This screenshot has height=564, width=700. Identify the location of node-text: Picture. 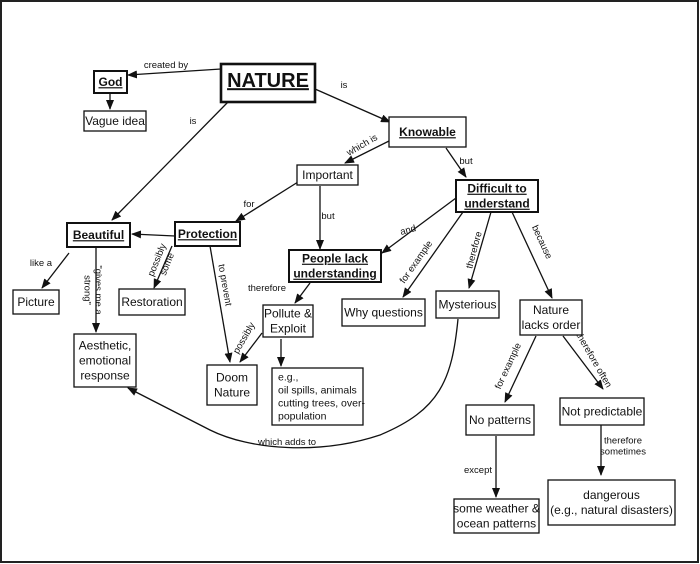
(36, 302).